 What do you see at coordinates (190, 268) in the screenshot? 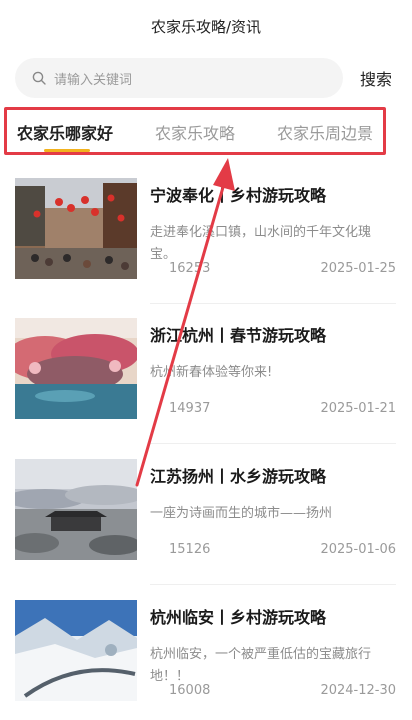
I see `article-views: 16253` at bounding box center [190, 268].